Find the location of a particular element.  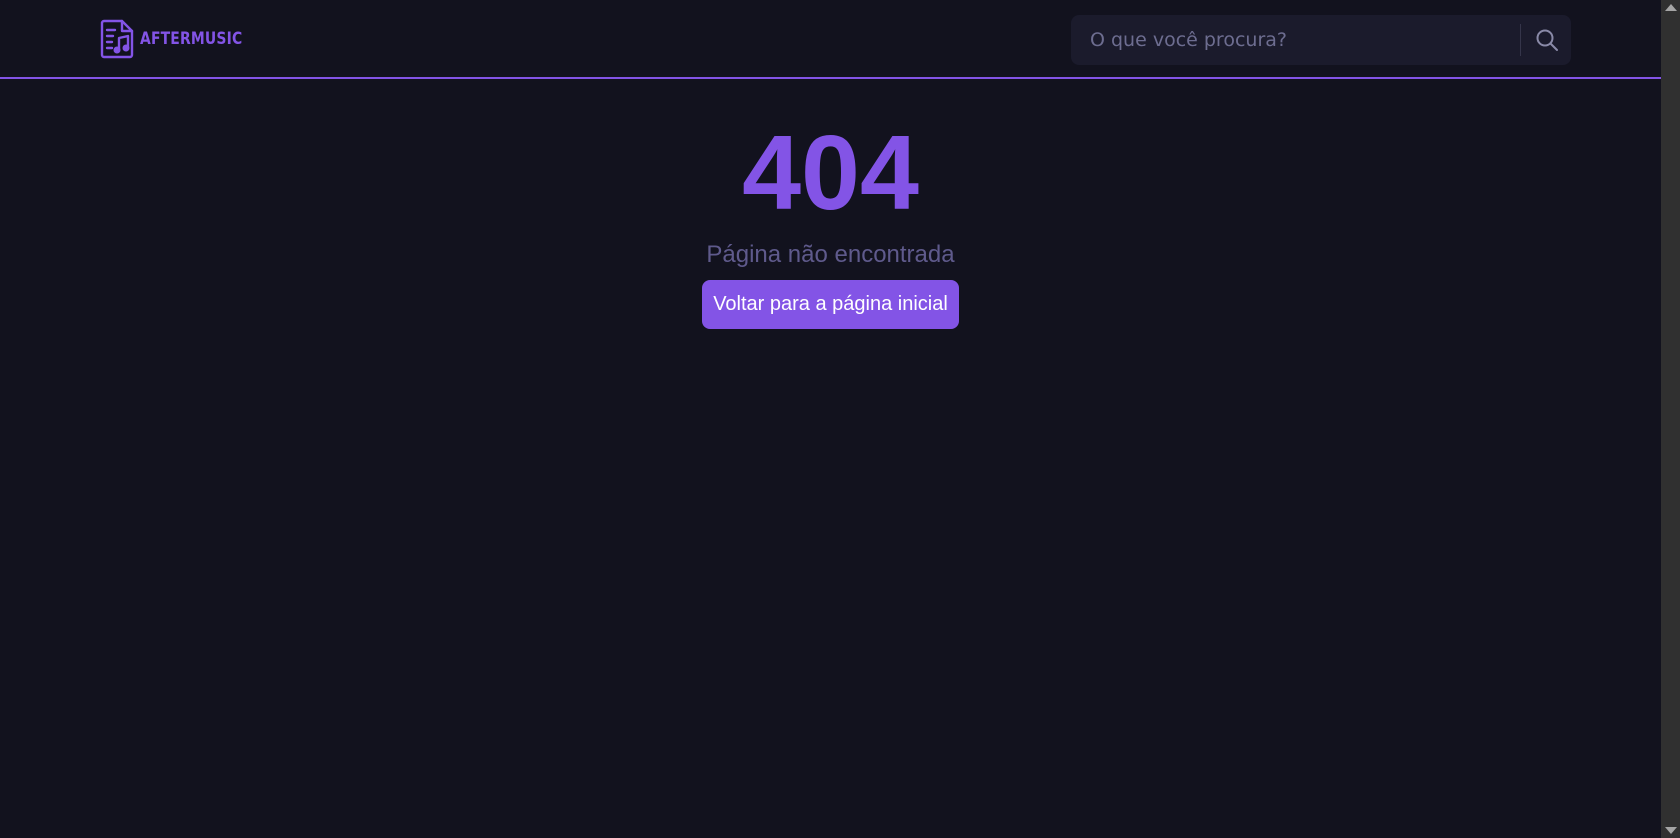

error-message: Página não encontrada is located at coordinates (830, 254).